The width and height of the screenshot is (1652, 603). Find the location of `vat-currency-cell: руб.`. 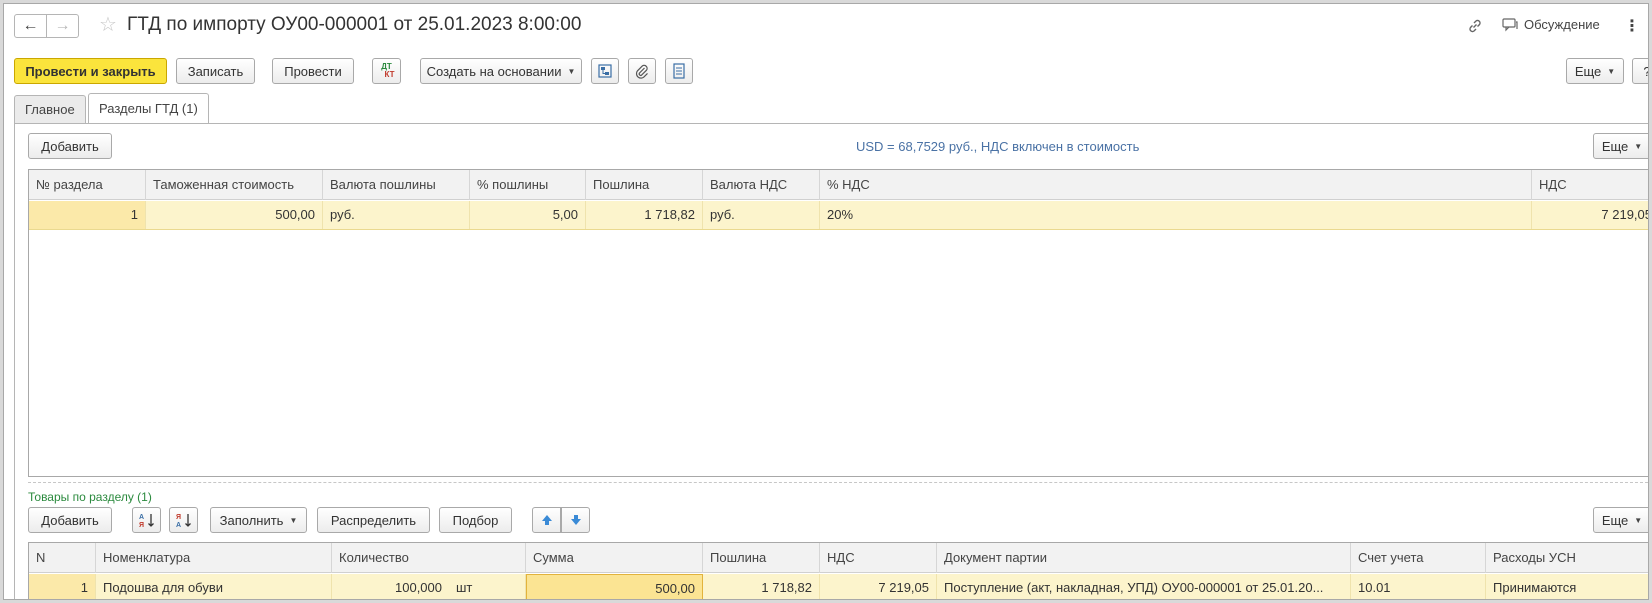

vat-currency-cell: руб. is located at coordinates (761, 215).